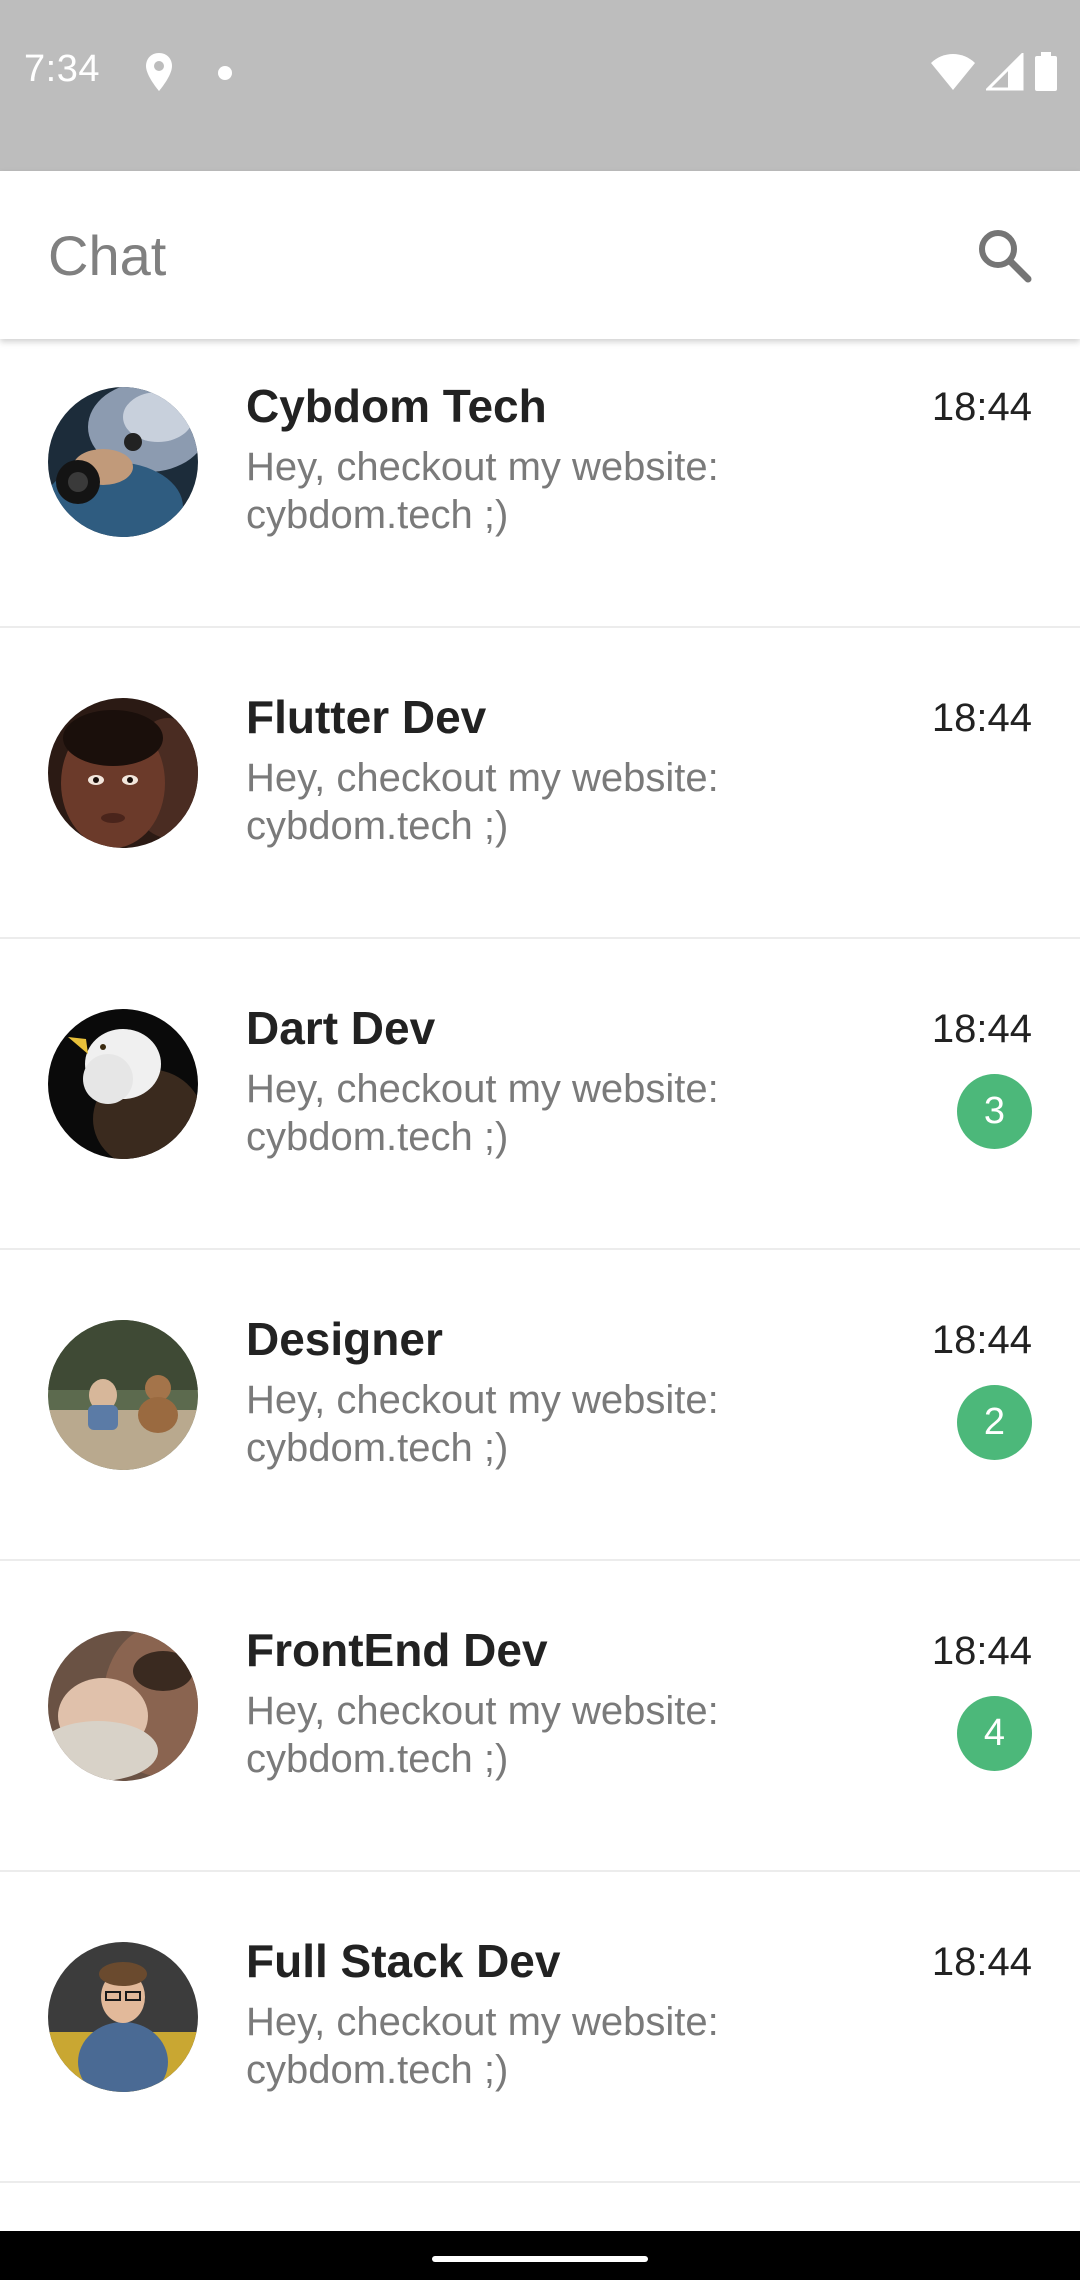 This screenshot has width=1080, height=2280. Describe the element at coordinates (1046, 71) in the screenshot. I see `battery-icon` at that location.